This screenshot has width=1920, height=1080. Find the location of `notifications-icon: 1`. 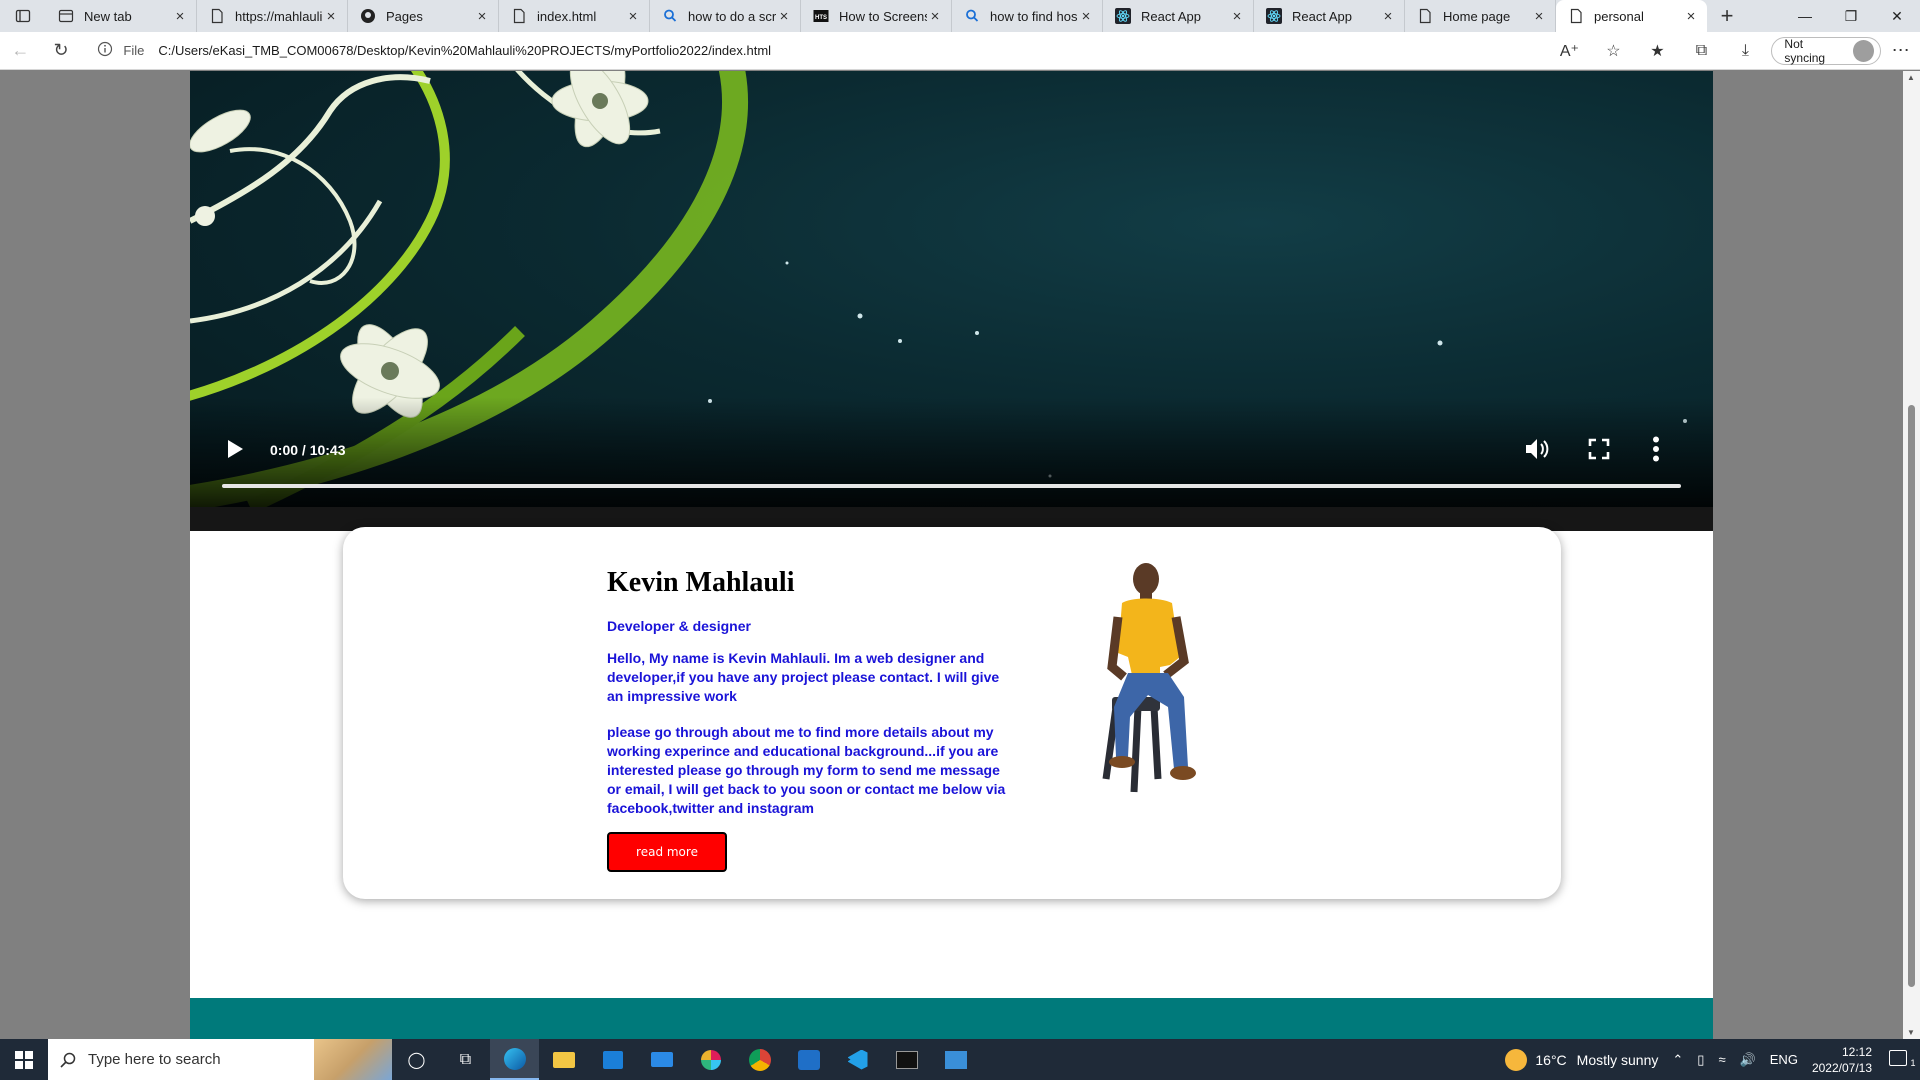

notifications-icon: 1 is located at coordinates (1902, 1059).